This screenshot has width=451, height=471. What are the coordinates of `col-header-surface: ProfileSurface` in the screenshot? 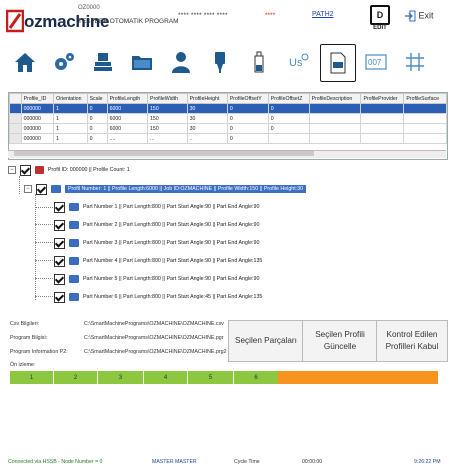 It's located at (425, 98).